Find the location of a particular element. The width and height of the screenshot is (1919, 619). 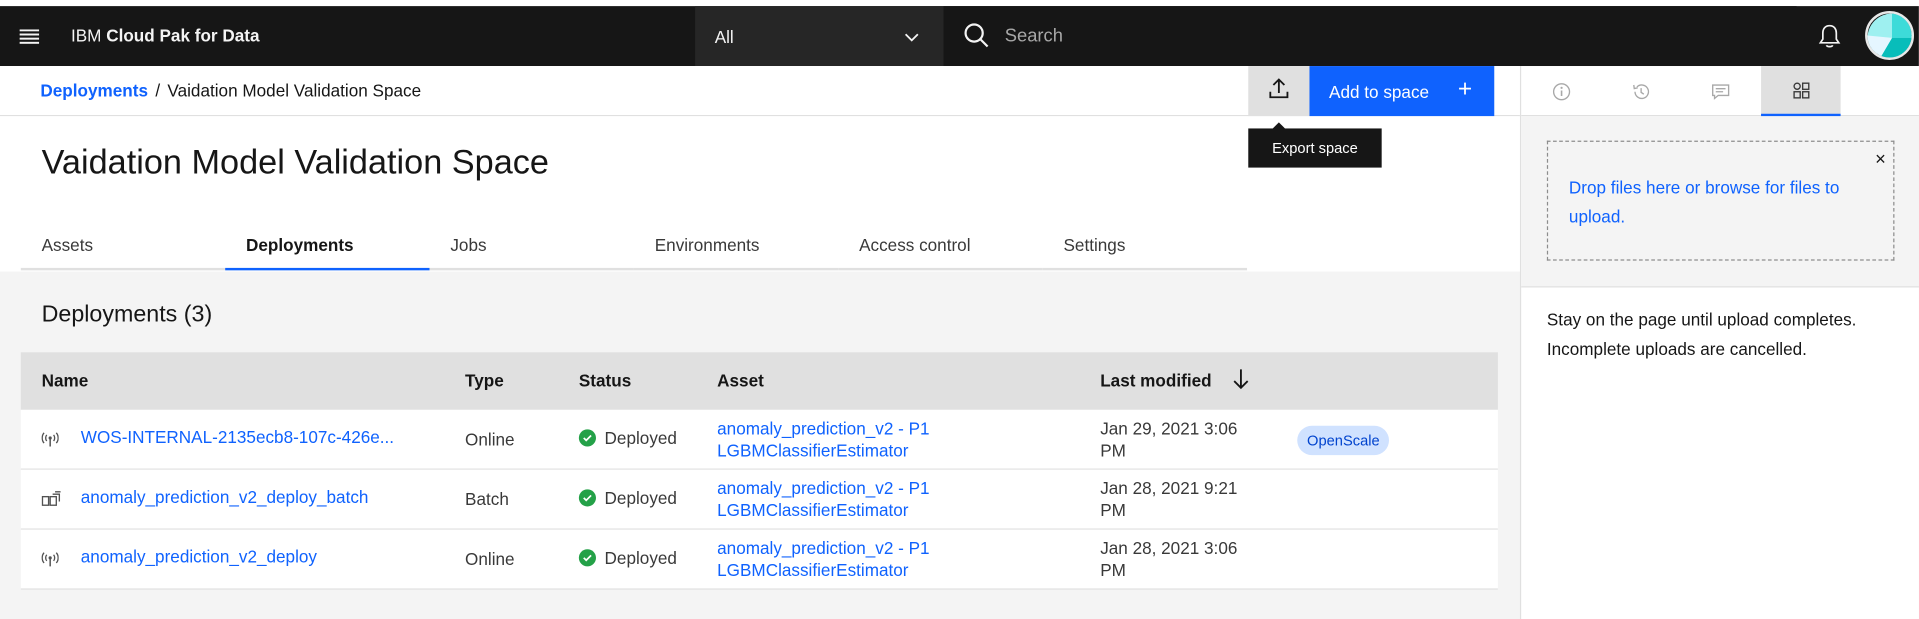

app-brand: IBM Cloud Pak for Data is located at coordinates (165, 36).